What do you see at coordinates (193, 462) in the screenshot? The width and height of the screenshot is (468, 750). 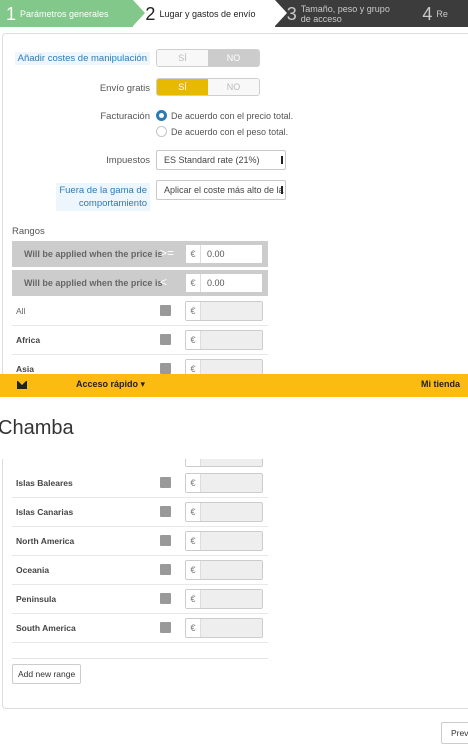 I see `currency-symbol` at bounding box center [193, 462].